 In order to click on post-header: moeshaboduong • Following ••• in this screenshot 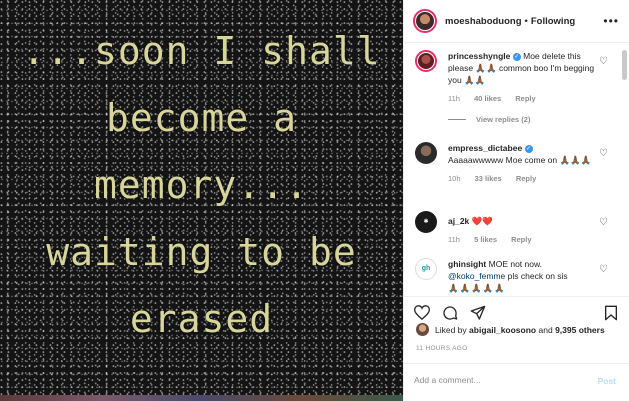, I will do `click(516, 21)`.